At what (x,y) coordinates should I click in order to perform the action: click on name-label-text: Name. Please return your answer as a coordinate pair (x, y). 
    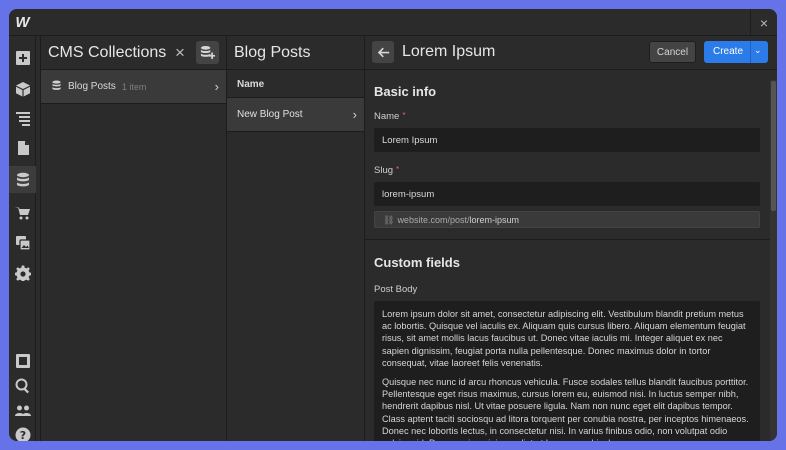
    Looking at the image, I should click on (387, 116).